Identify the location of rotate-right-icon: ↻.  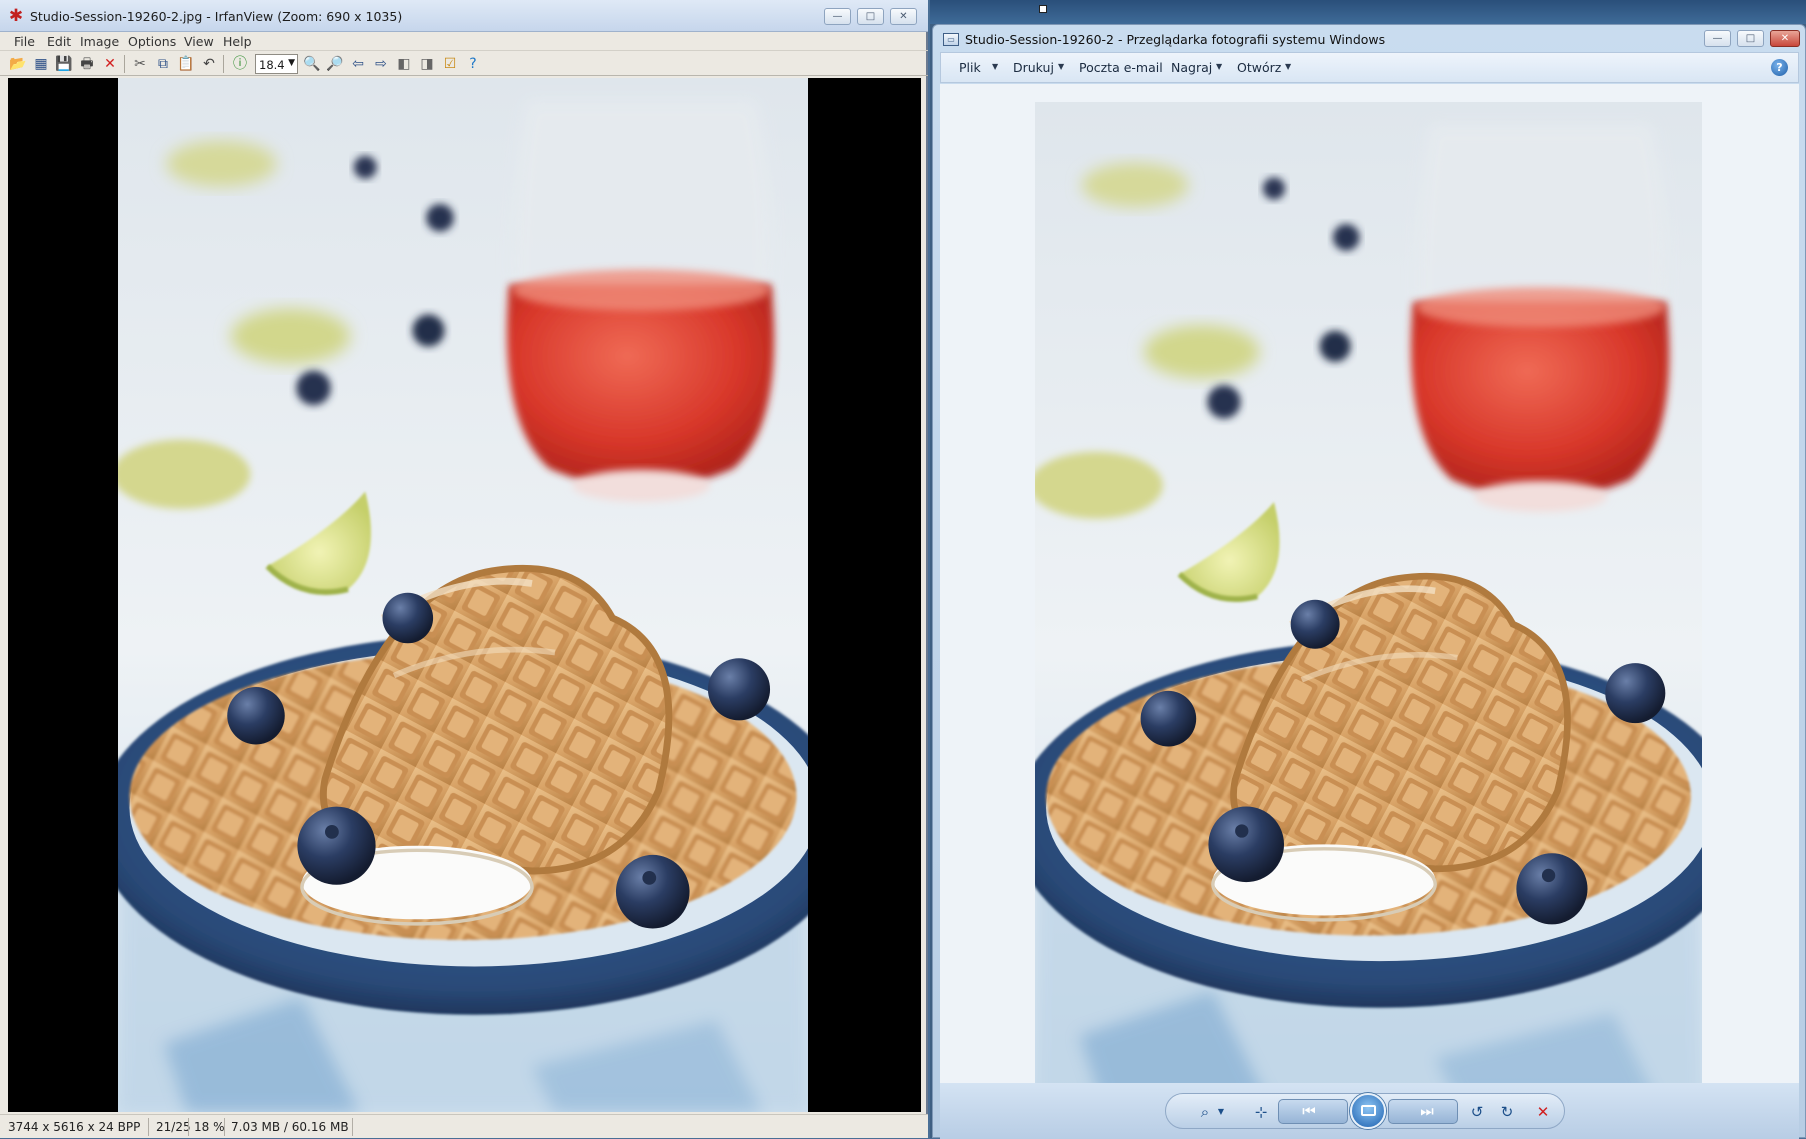
(1507, 1112).